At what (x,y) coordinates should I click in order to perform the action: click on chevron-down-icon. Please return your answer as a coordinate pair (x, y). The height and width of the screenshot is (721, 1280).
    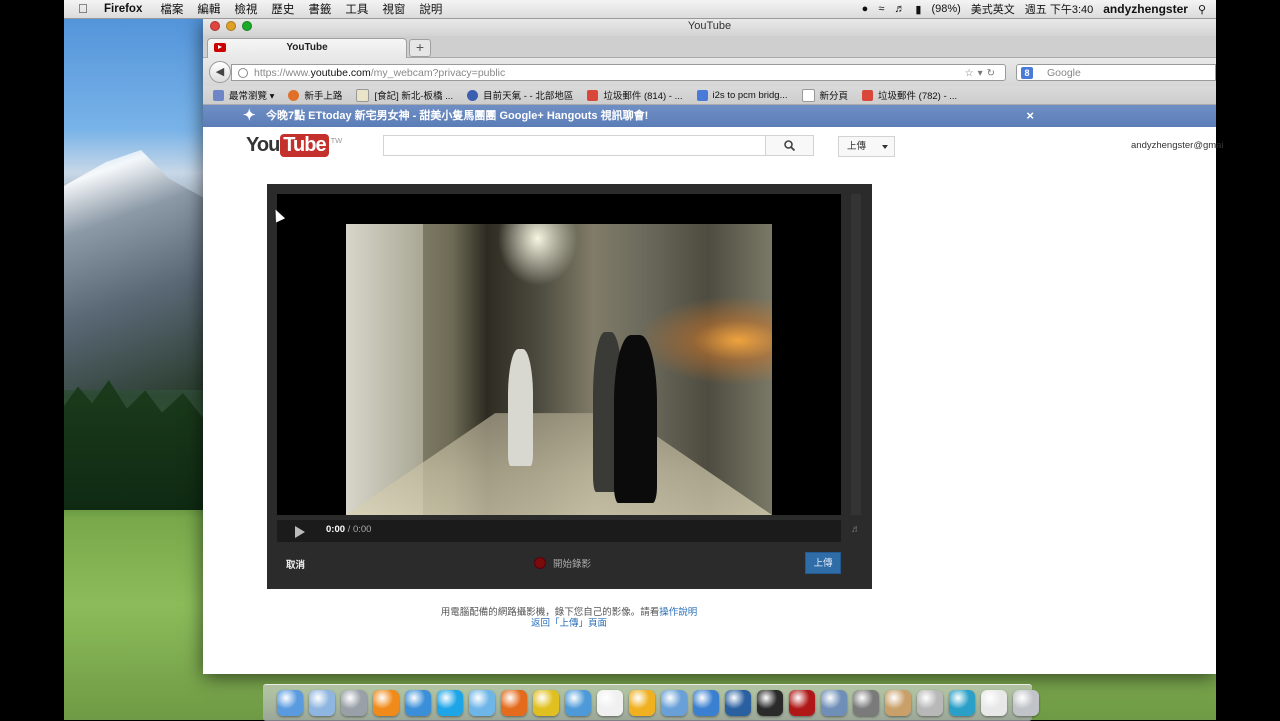
    Looking at the image, I should click on (885, 147).